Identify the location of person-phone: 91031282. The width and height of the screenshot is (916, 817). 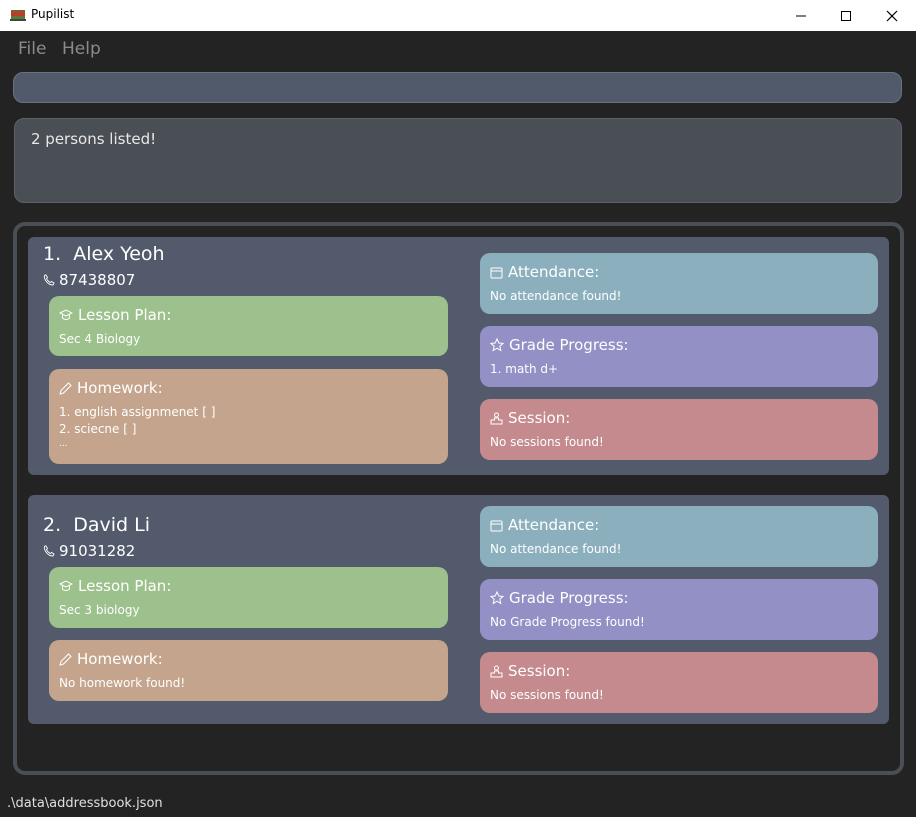
(89, 551).